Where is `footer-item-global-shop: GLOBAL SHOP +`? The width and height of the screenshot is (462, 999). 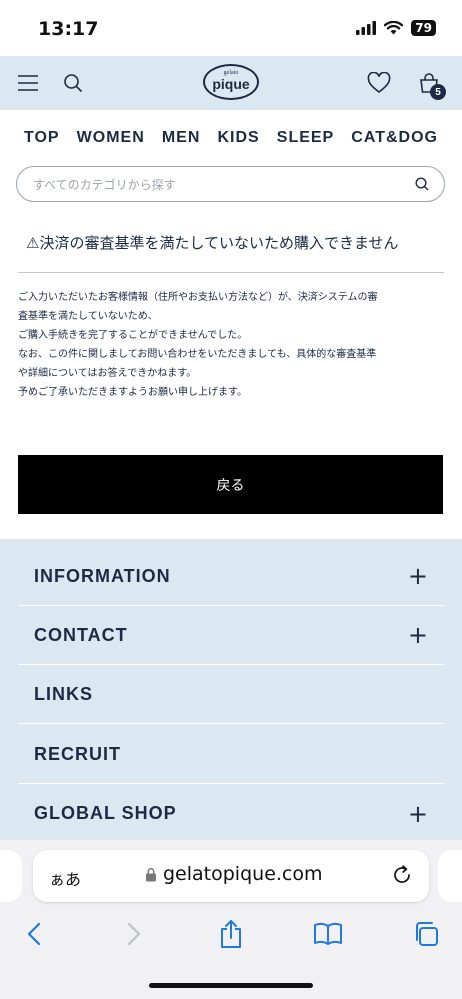 footer-item-global-shop: GLOBAL SHOP + is located at coordinates (231, 813).